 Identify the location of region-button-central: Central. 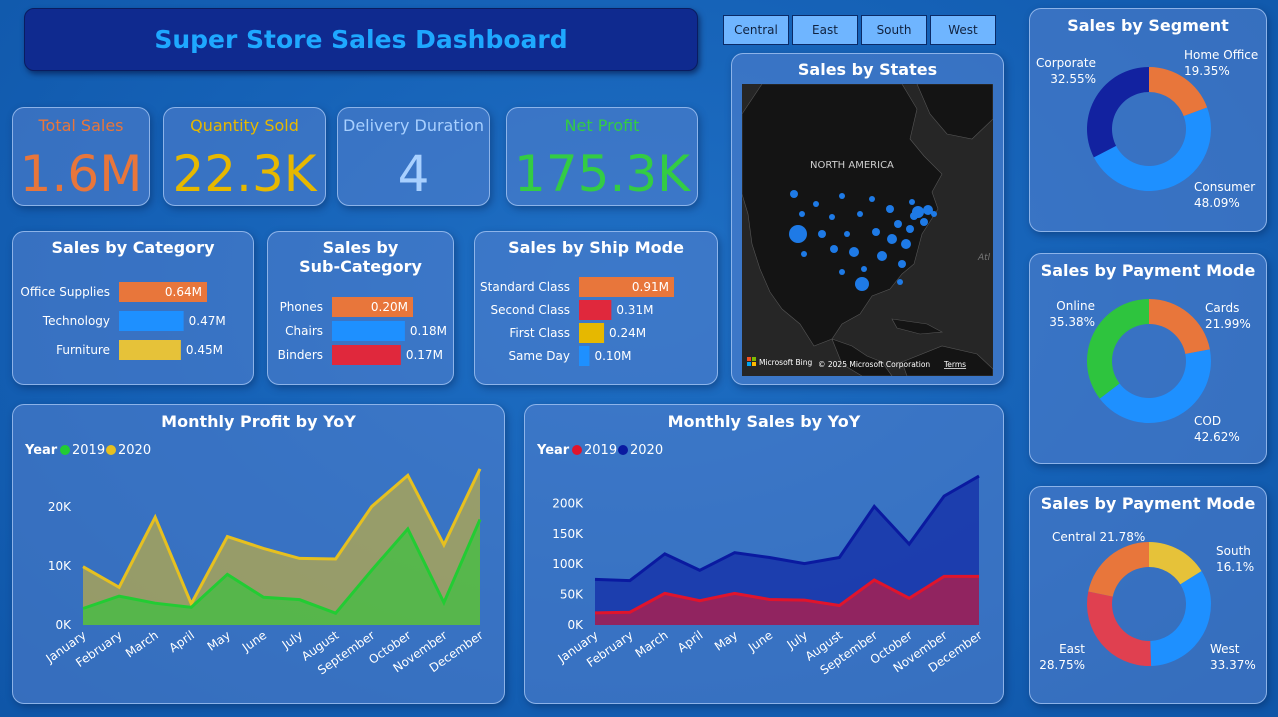
(756, 30).